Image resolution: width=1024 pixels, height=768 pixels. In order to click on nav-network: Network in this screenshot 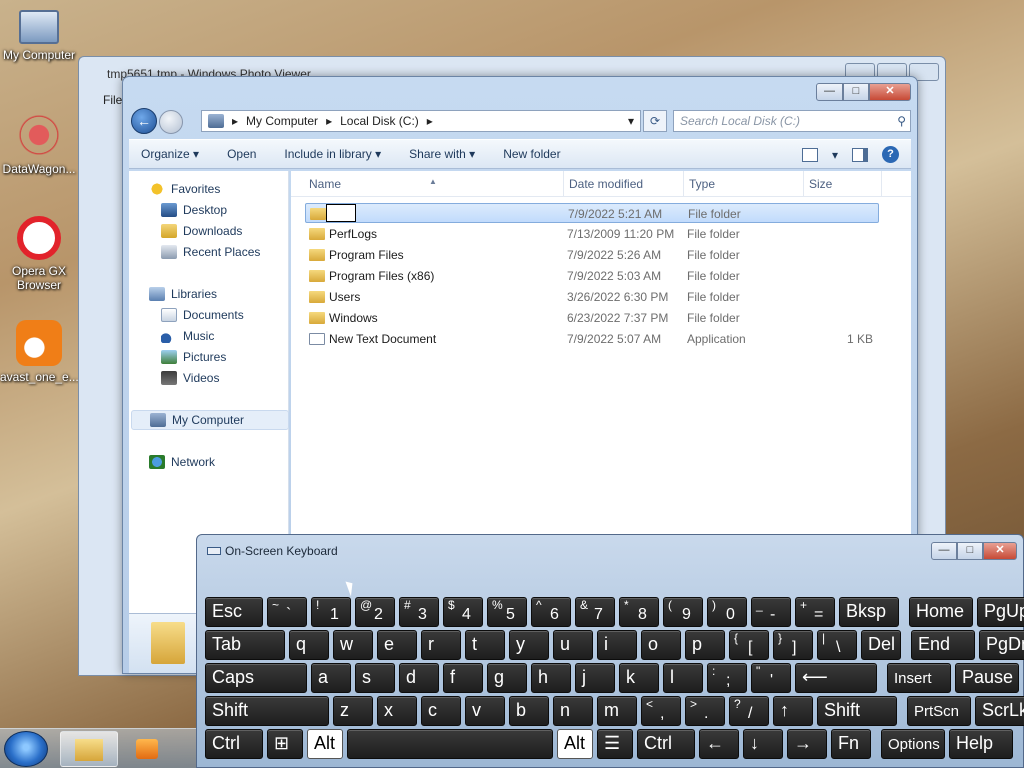, I will do `click(182, 462)`.